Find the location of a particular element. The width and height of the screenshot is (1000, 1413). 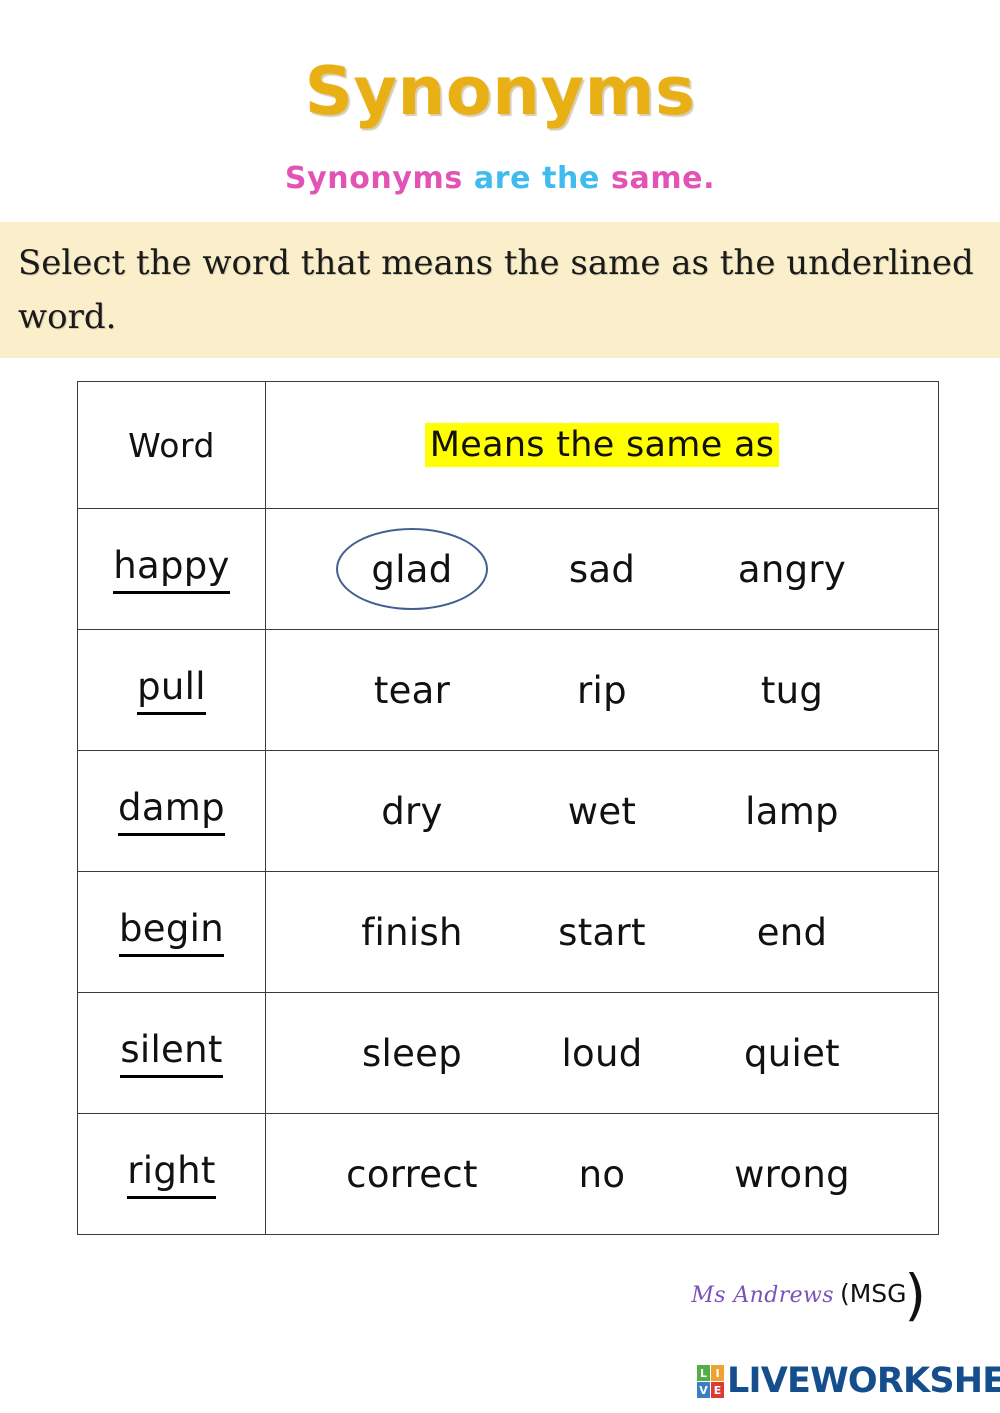

header-cell-means: Means the same as is located at coordinates (602, 445).